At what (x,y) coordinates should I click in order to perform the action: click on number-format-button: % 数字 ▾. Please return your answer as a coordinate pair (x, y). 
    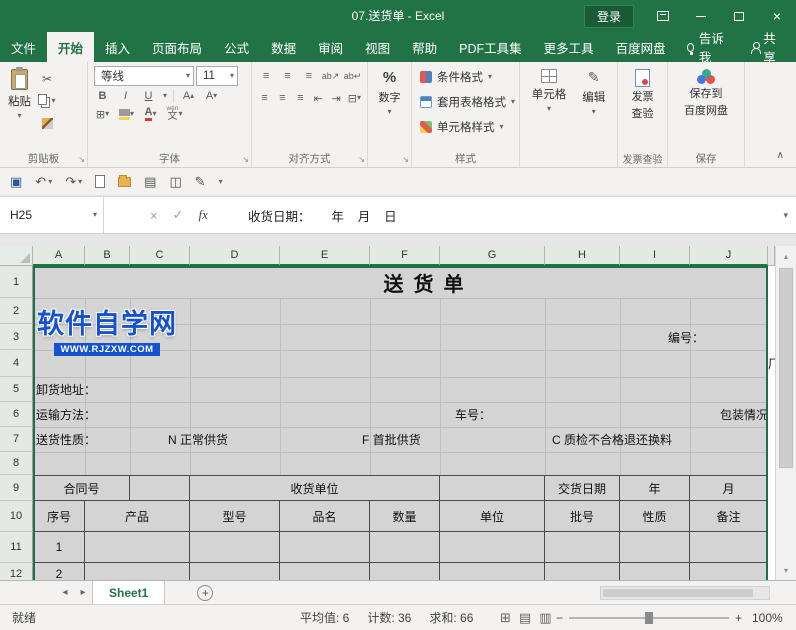
    Looking at the image, I should click on (390, 107).